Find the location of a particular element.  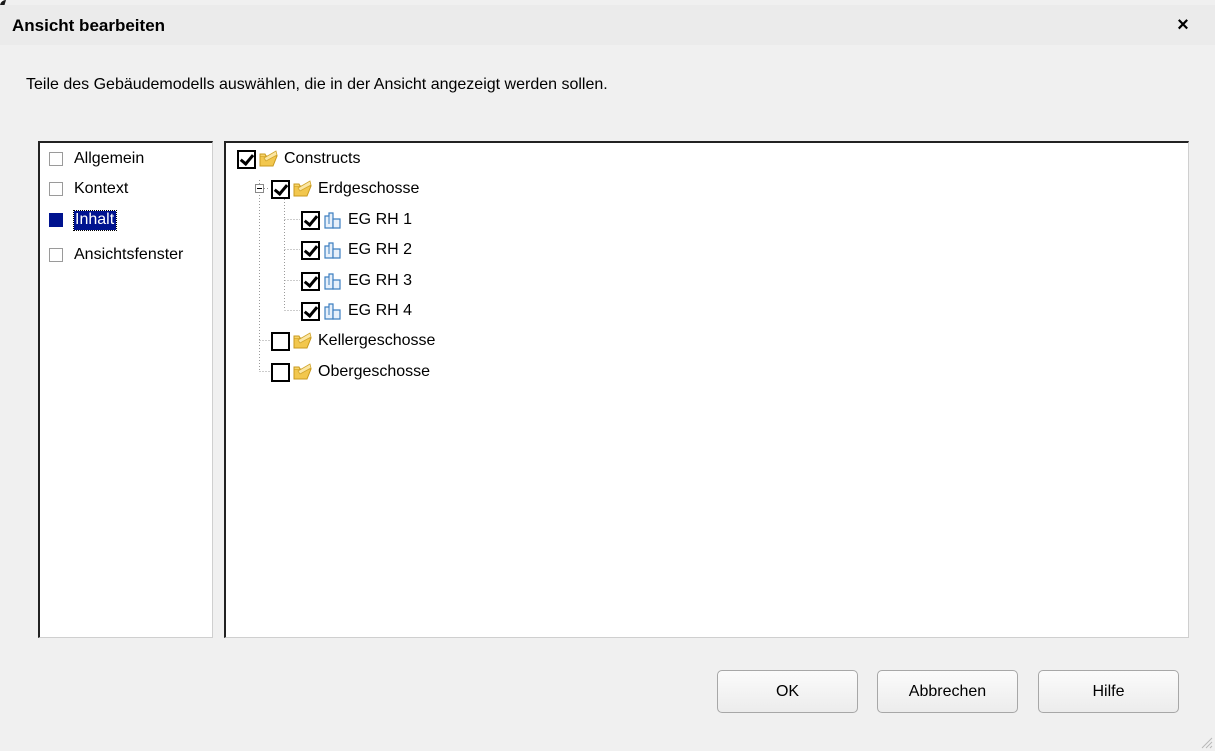

category-item-inhalt: Inhalt is located at coordinates (83, 220).